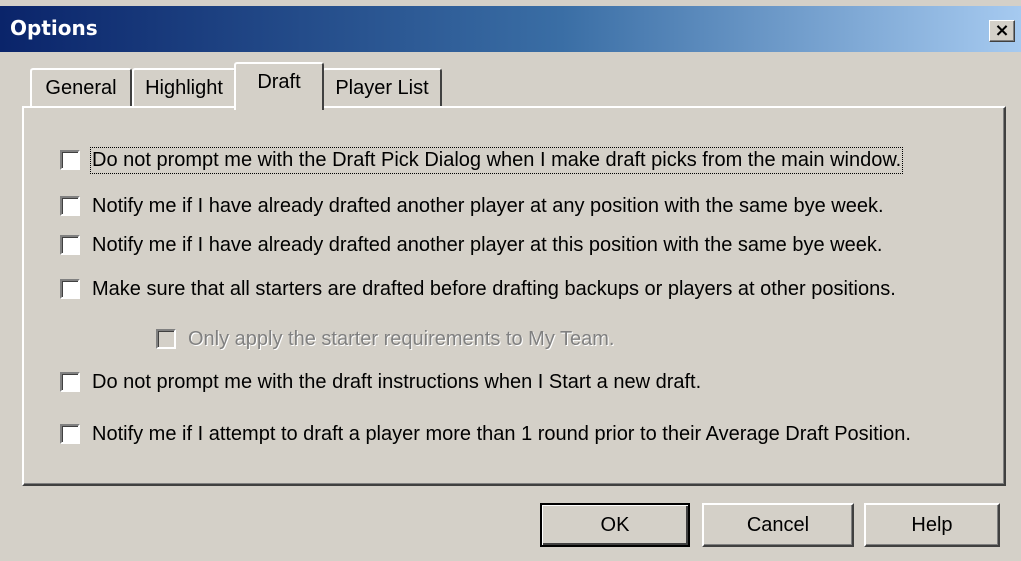 The width and height of the screenshot is (1021, 561). What do you see at coordinates (279, 82) in the screenshot?
I see `tab-draft-label: Draft` at bounding box center [279, 82].